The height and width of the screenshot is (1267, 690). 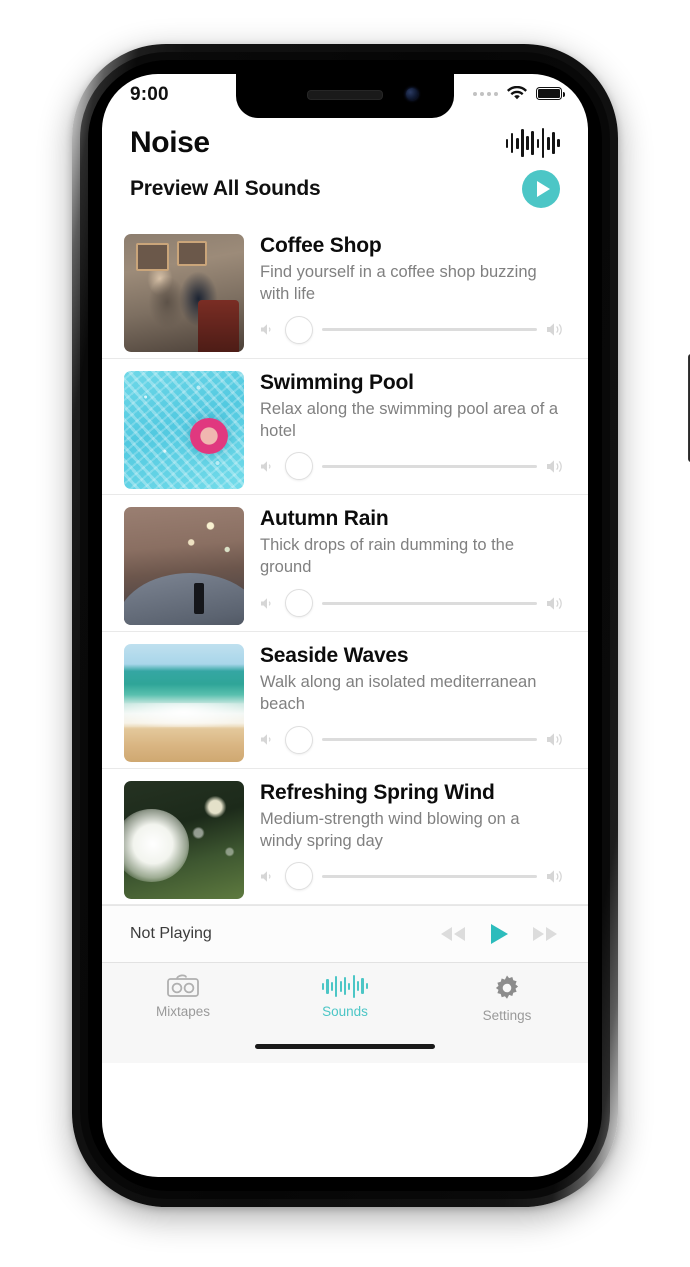 I want to click on status-bar: 9:00, so click(x=345, y=96).